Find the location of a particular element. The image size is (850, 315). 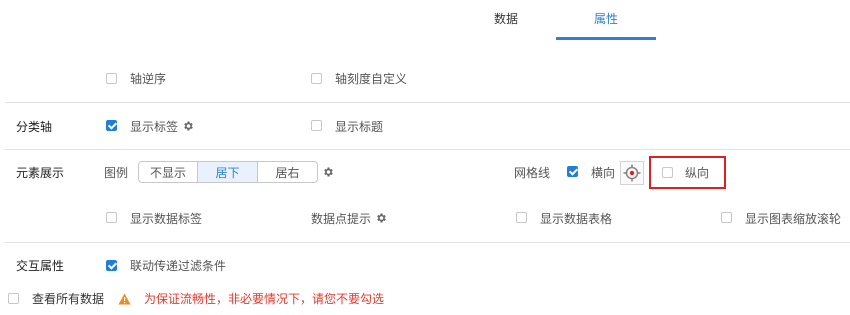

reverse-axis-checkbox is located at coordinates (111, 78).